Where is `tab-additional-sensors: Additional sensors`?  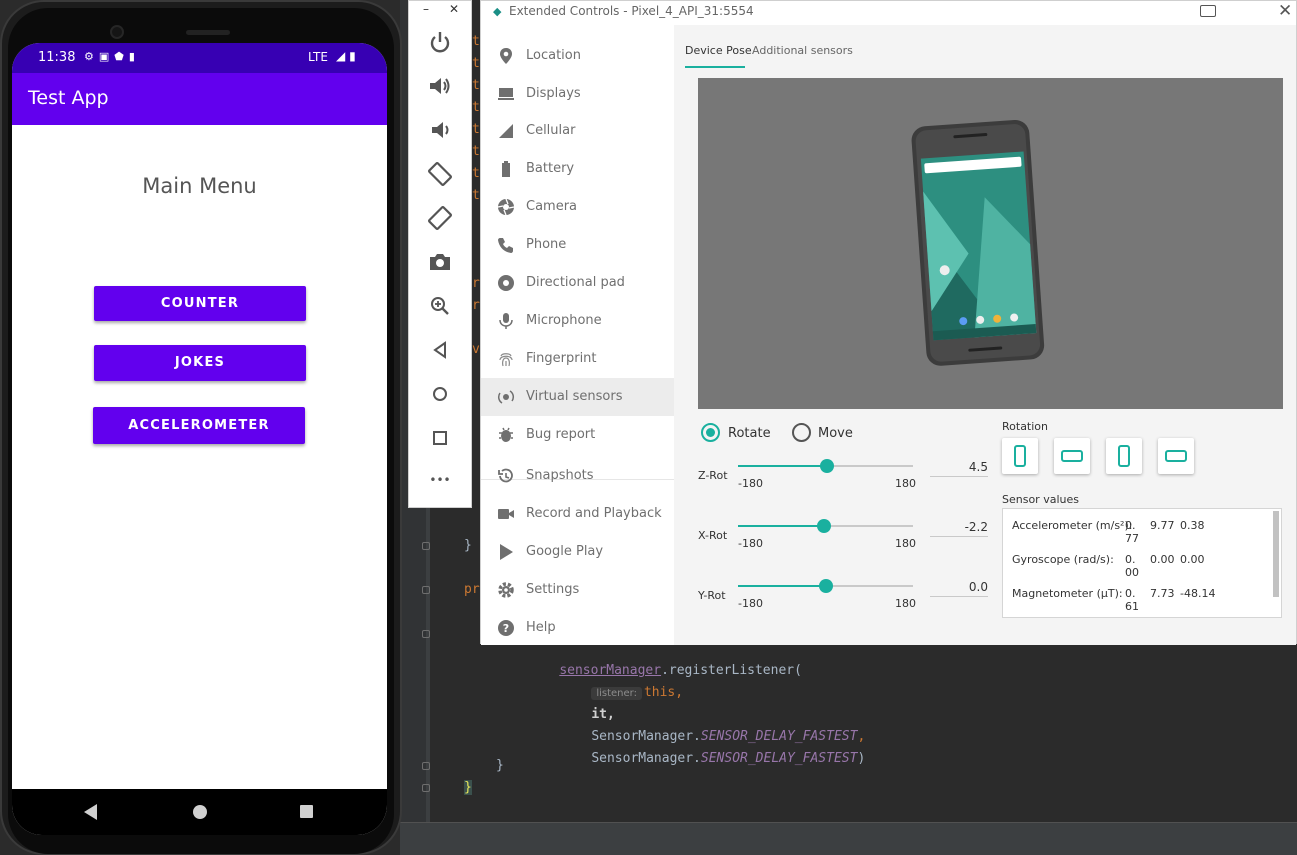 tab-additional-sensors: Additional sensors is located at coordinates (802, 50).